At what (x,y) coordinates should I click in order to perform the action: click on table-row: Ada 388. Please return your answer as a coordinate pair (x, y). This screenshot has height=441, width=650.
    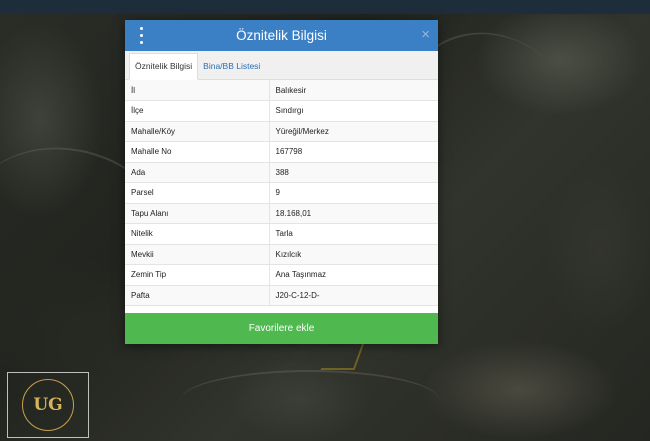
    Looking at the image, I should click on (281, 172).